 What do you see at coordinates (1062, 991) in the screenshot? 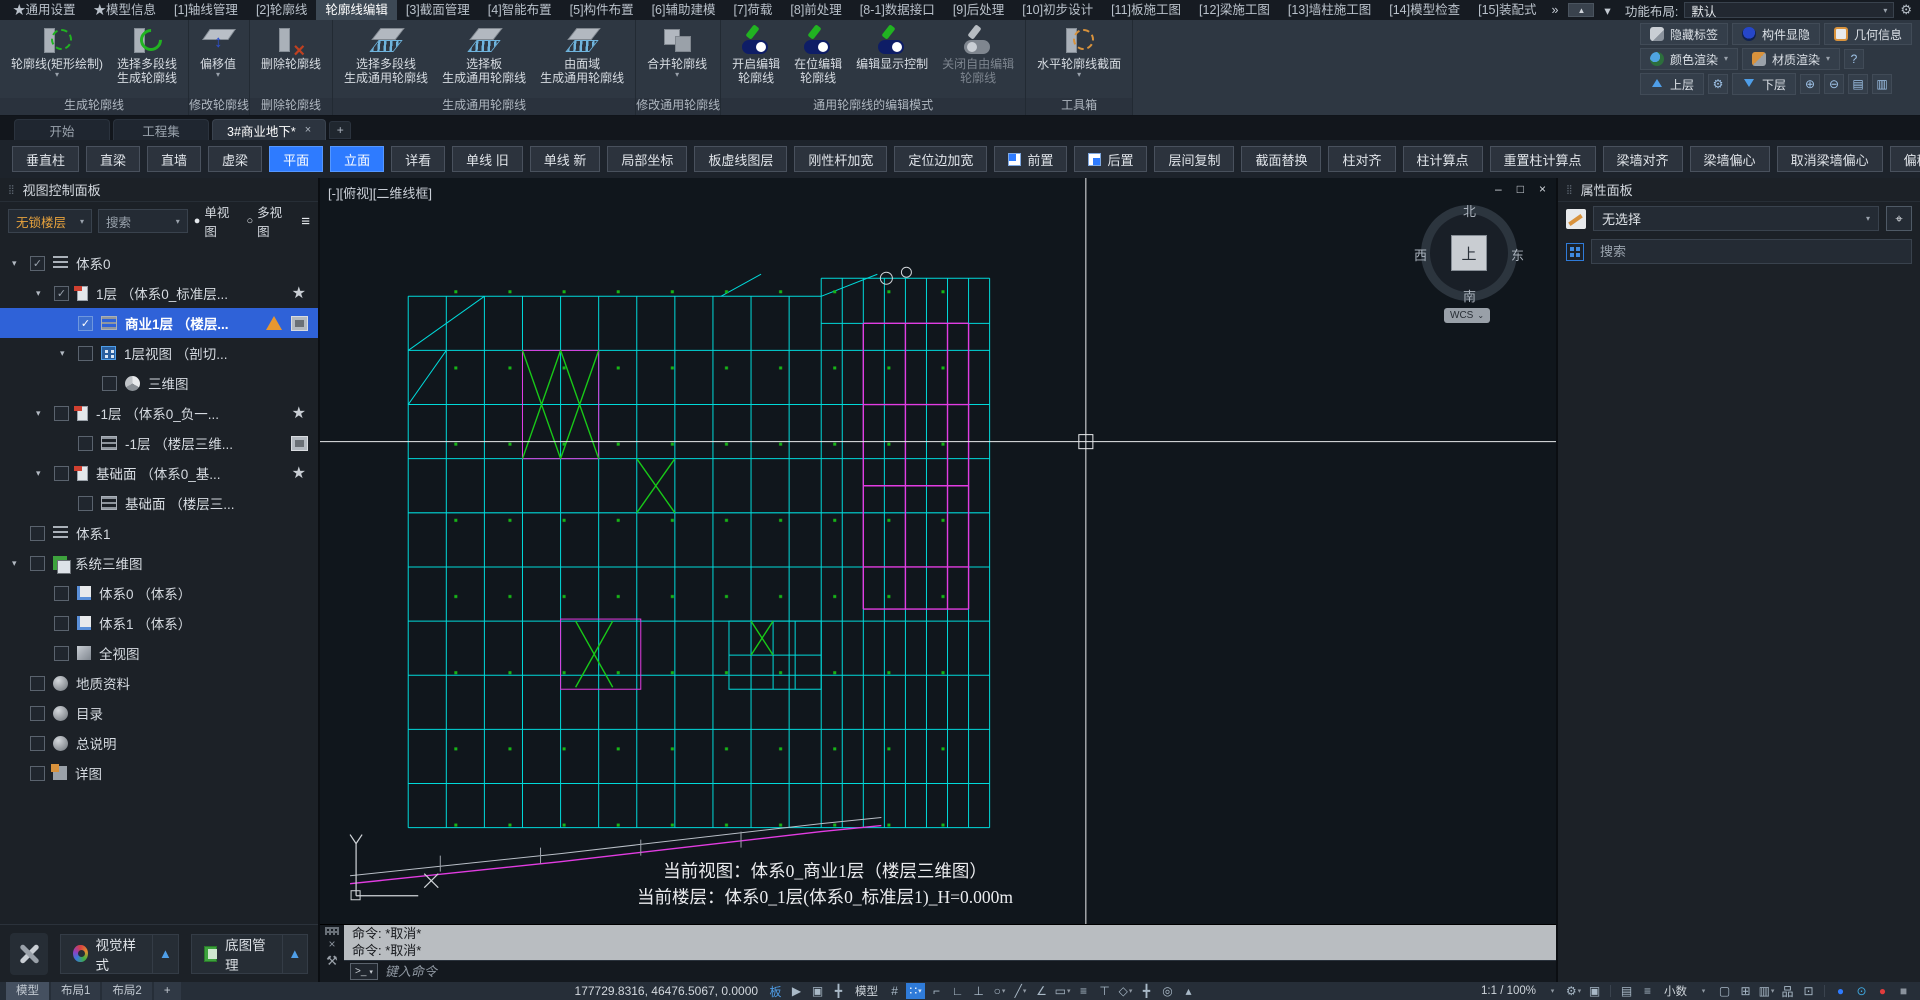
I see `rect-snap-icon: ▭ ▾` at bounding box center [1062, 991].